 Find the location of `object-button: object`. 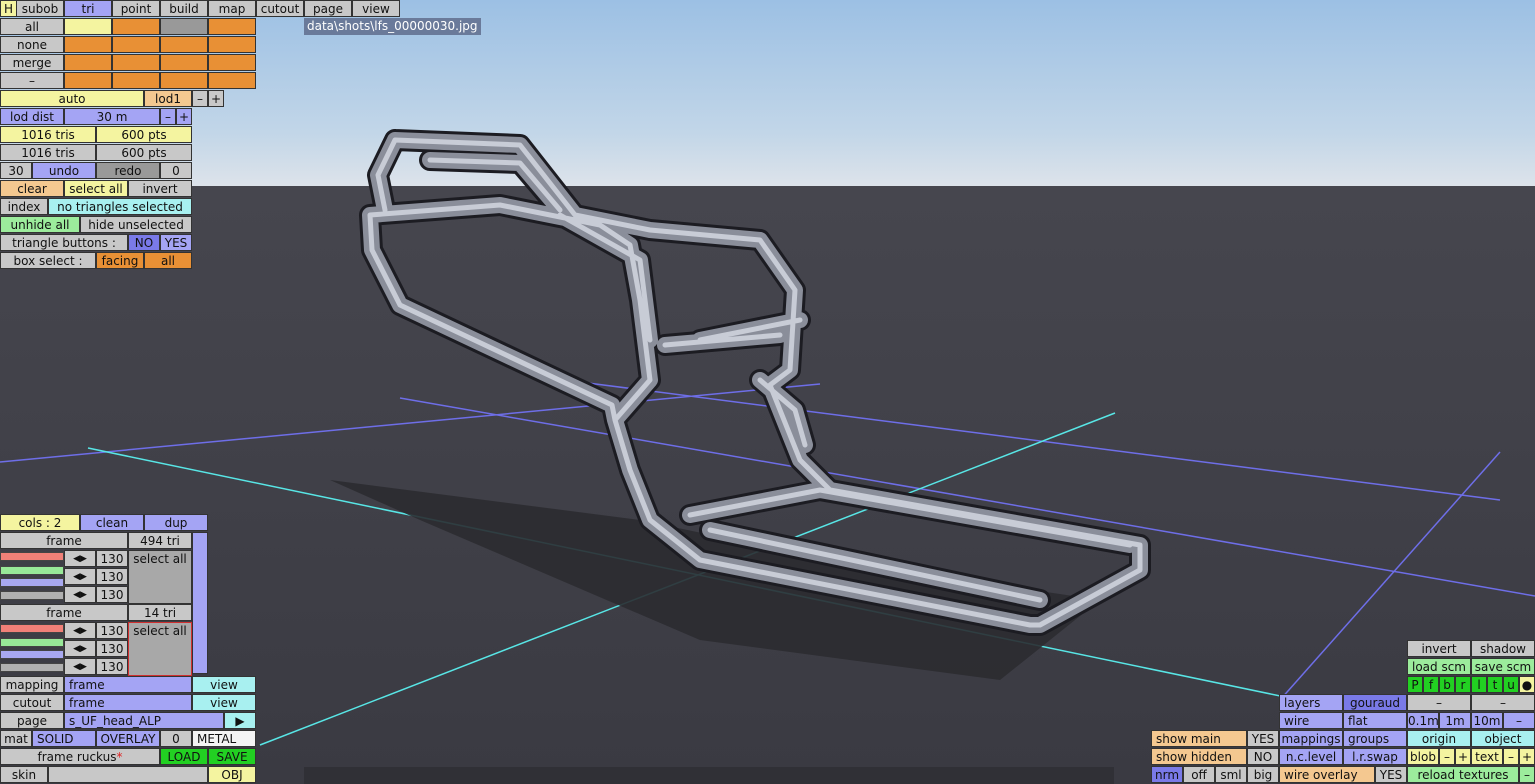

object-button: object is located at coordinates (1503, 738).